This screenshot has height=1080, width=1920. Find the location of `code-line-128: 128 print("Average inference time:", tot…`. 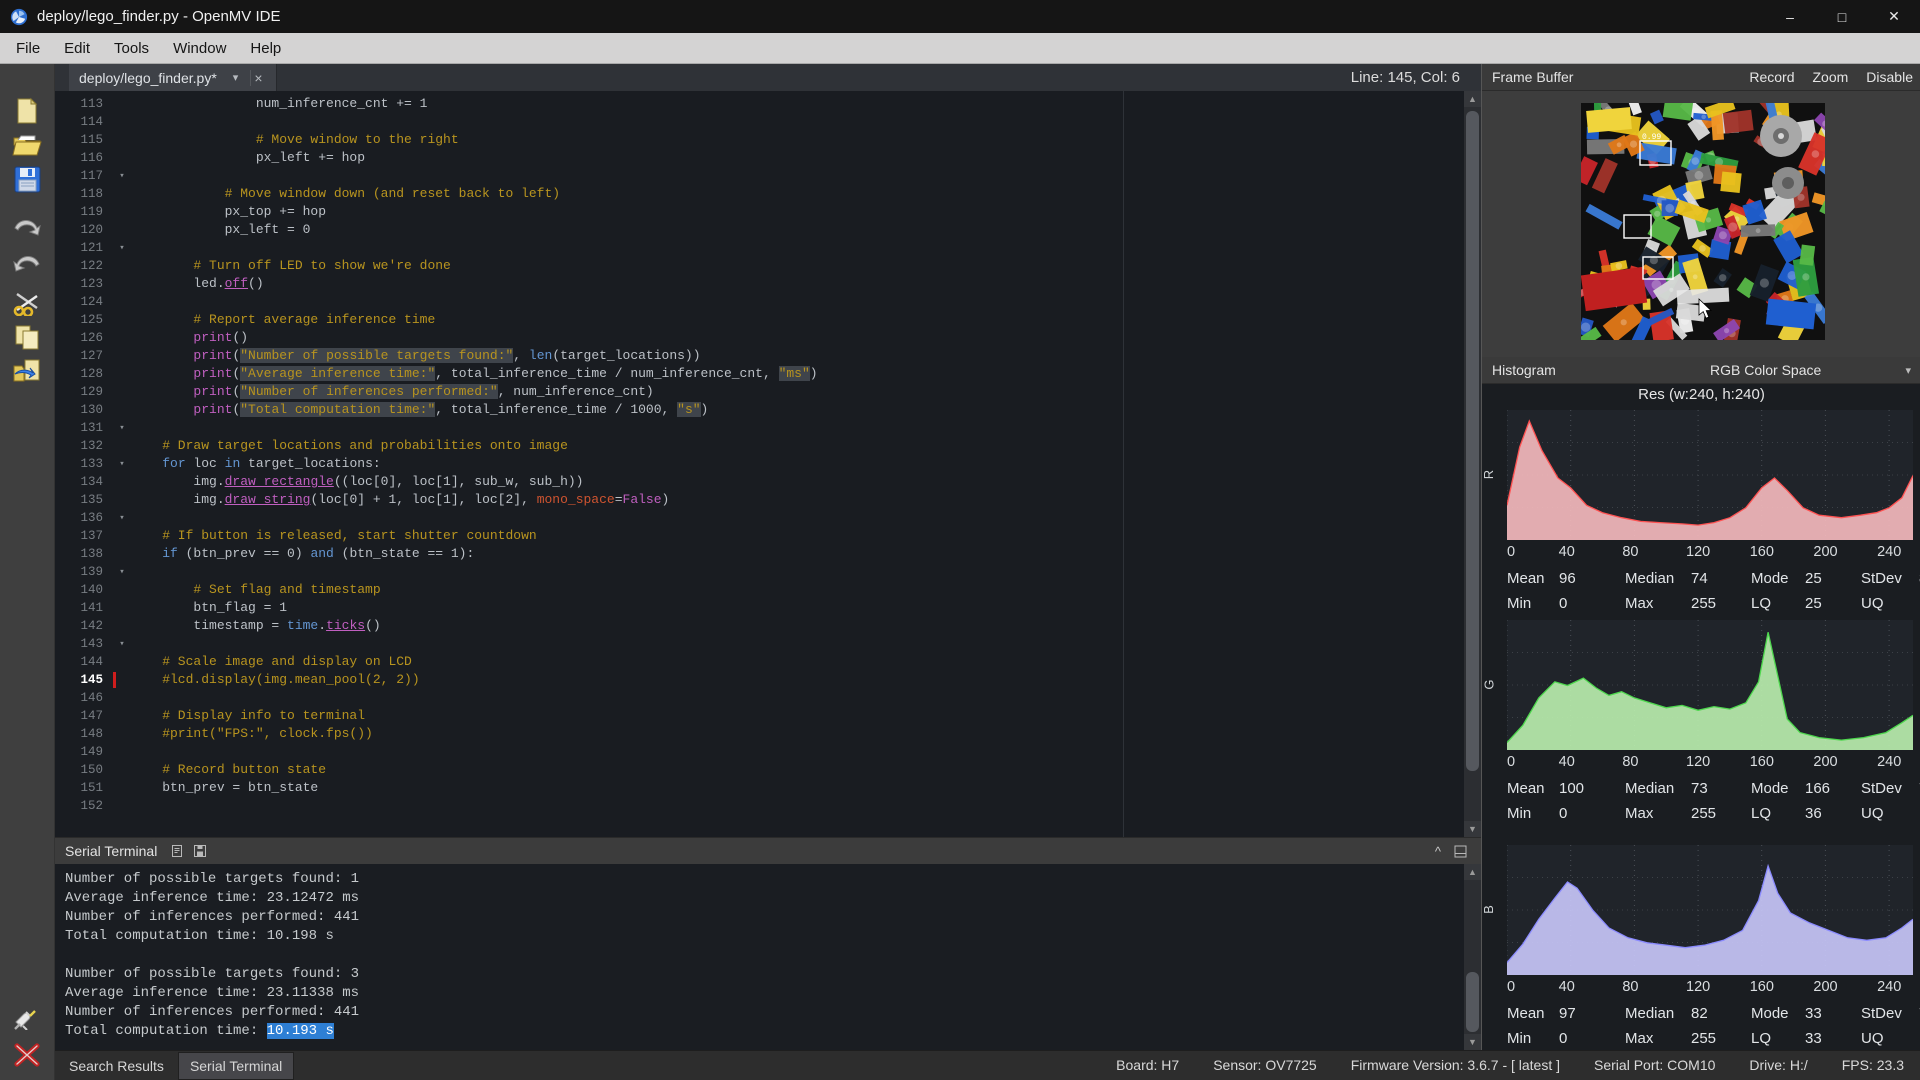

code-line-128: 128 print("Average inference time:", tot… is located at coordinates (757, 374).